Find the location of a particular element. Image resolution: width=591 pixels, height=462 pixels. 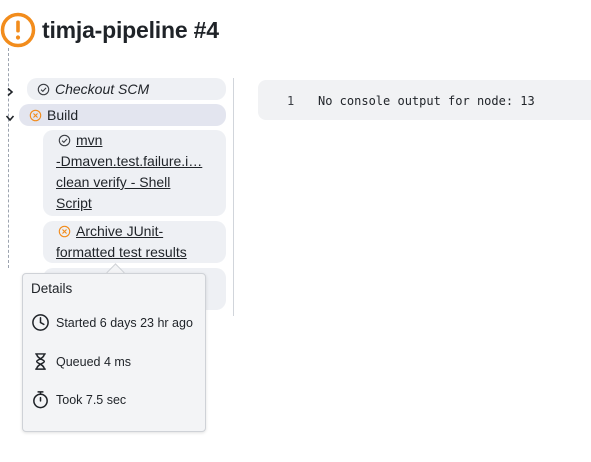

tree-connector-line is located at coordinates (8, 158).